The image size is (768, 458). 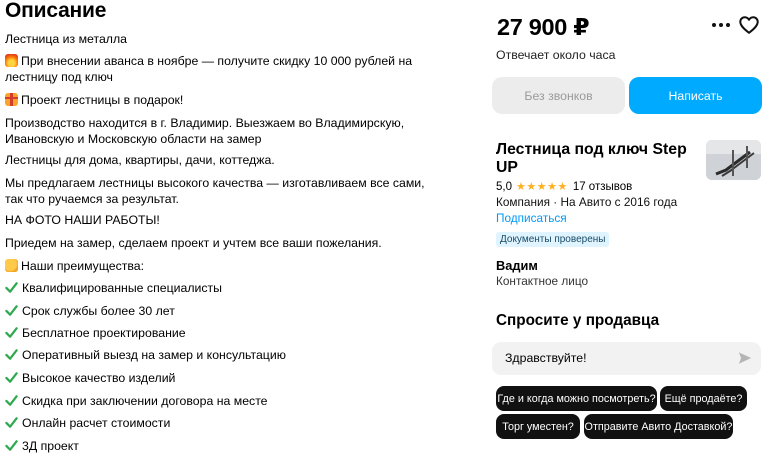 I want to click on gift-emoji-icon, so click(x=11, y=99).